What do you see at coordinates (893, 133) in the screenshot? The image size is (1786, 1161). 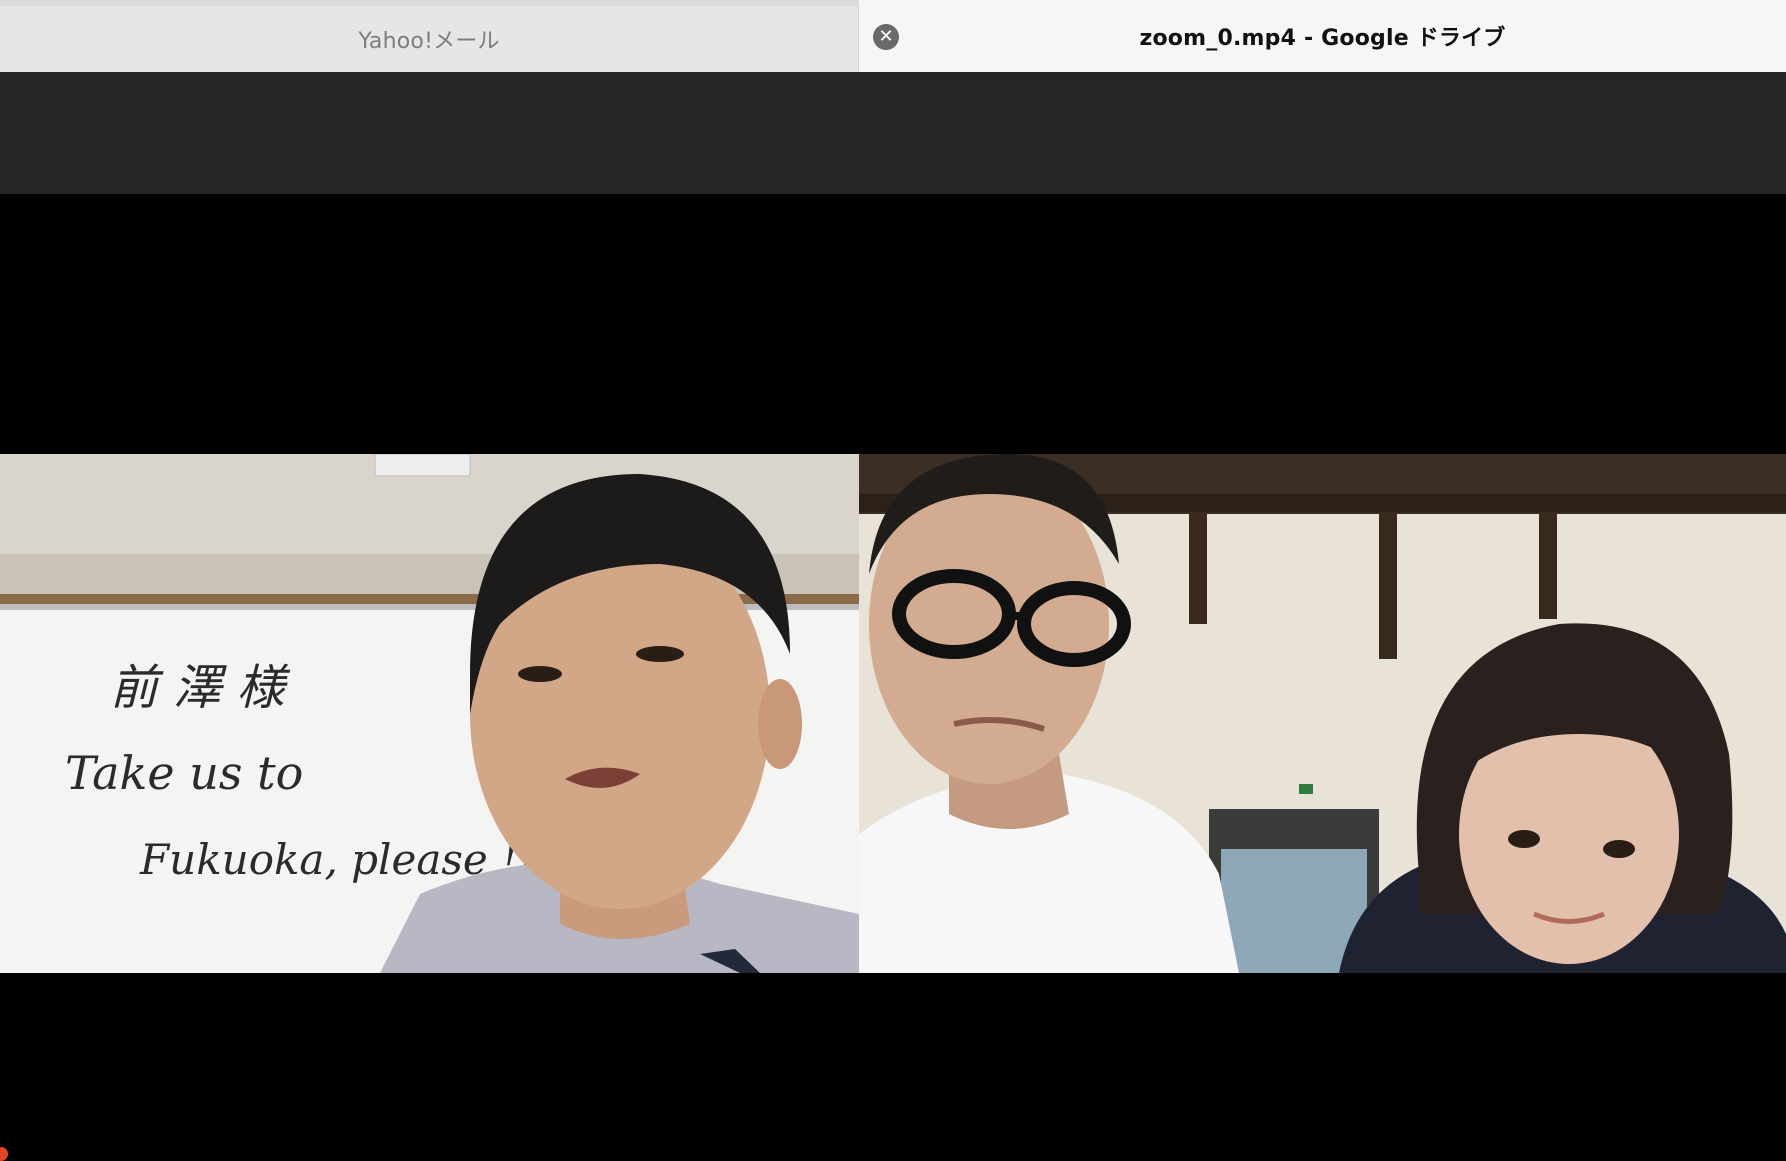 I see `drive-preview-header` at bounding box center [893, 133].